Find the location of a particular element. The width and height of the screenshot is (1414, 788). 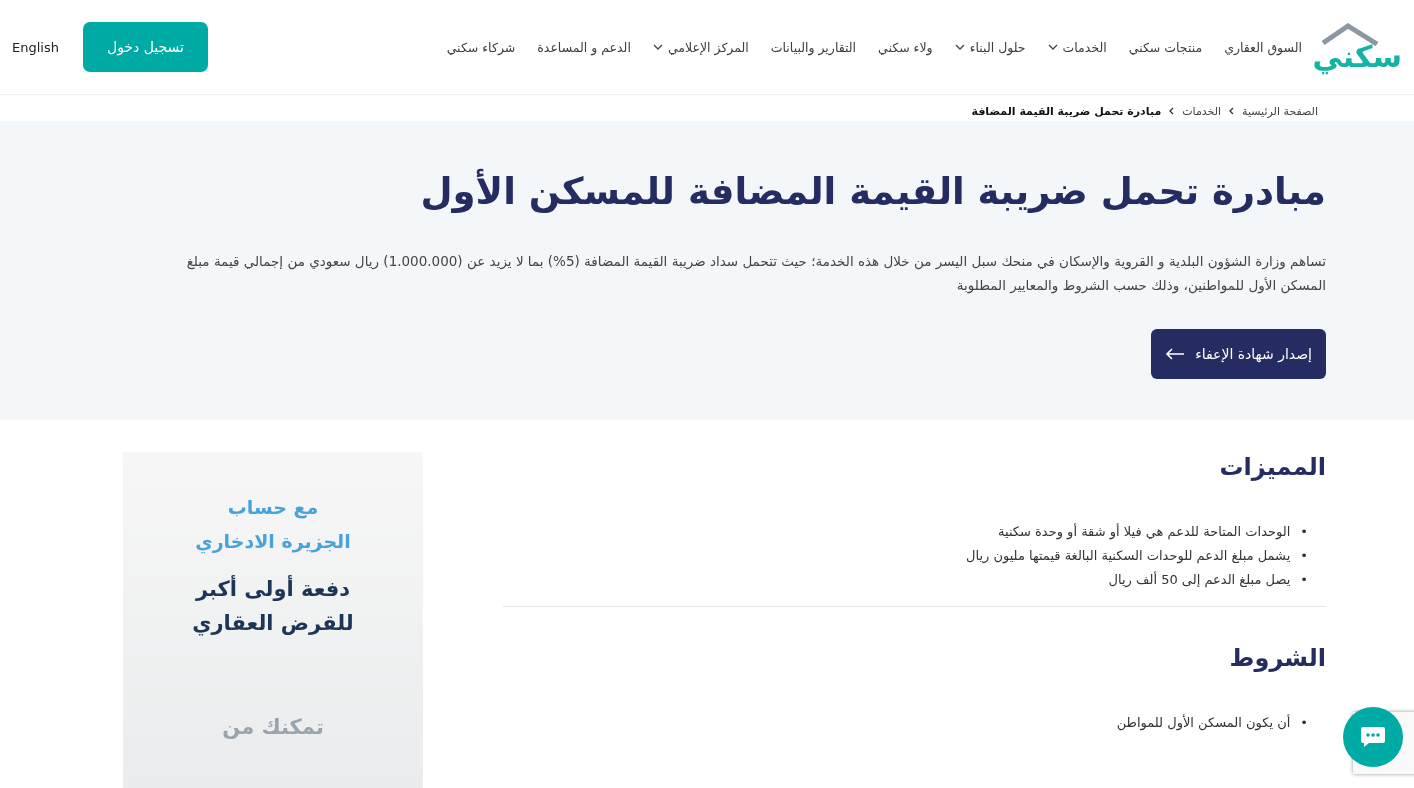

nav-link: منتجات سكني is located at coordinates (1165, 47).